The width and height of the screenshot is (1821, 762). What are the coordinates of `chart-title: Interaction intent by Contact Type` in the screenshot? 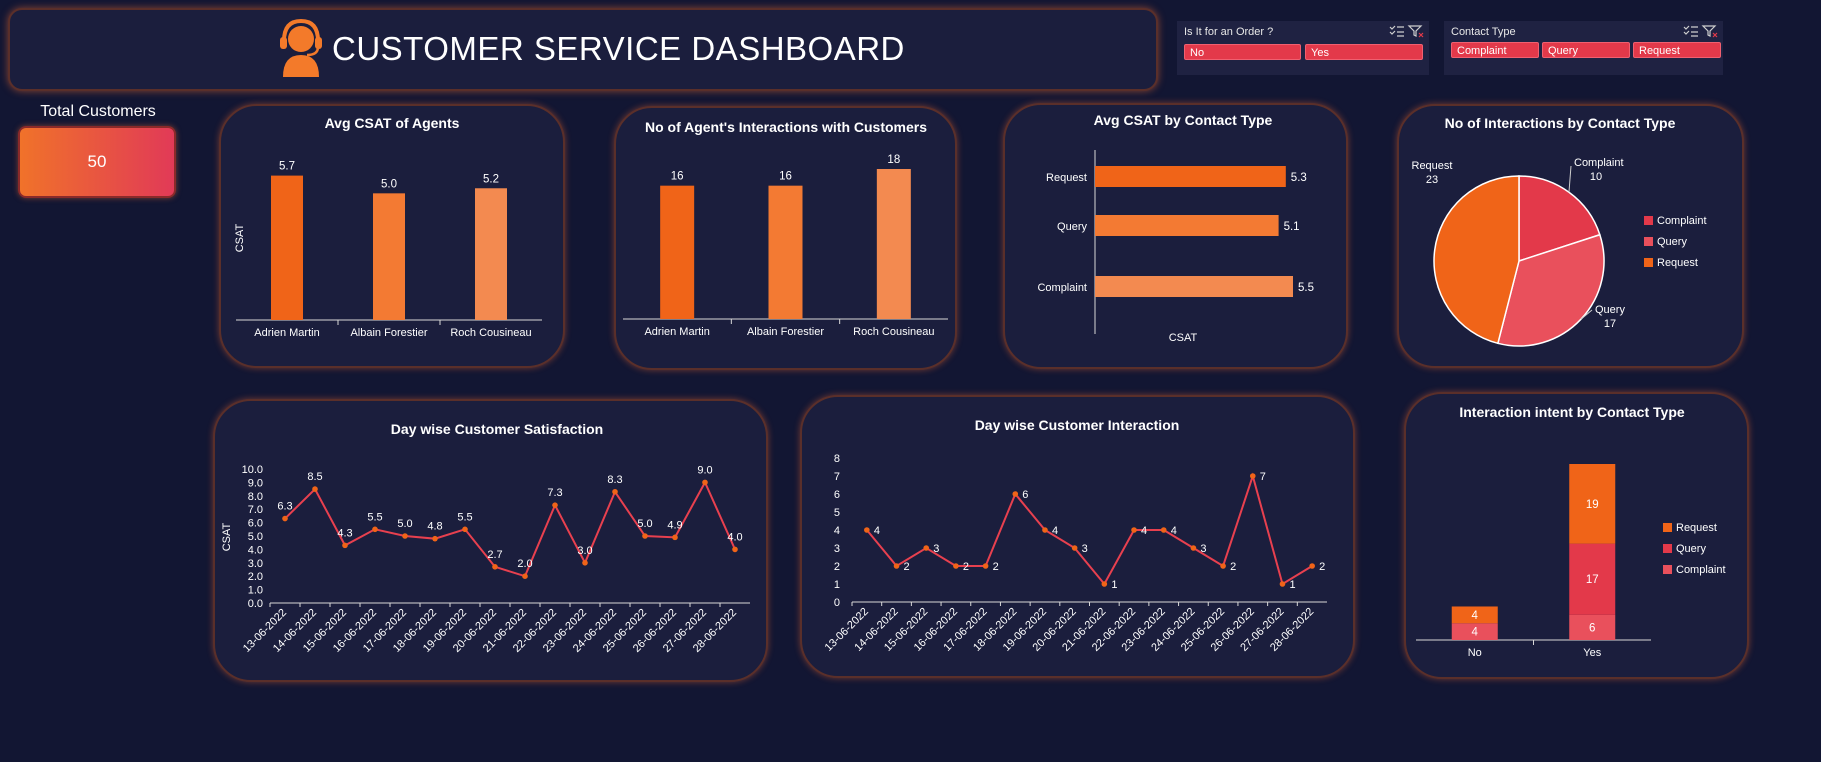 It's located at (1572, 412).